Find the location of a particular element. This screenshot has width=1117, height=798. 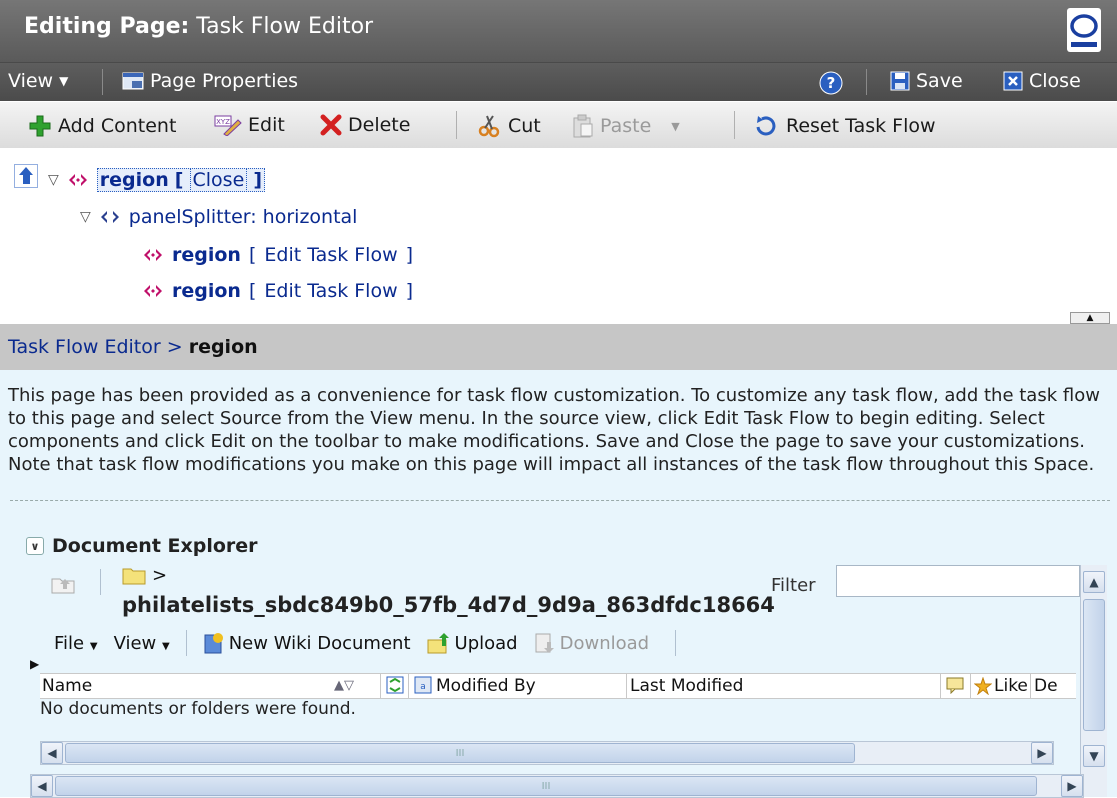

title-bar: Editing Page: Task Flow Editor is located at coordinates (558, 31).